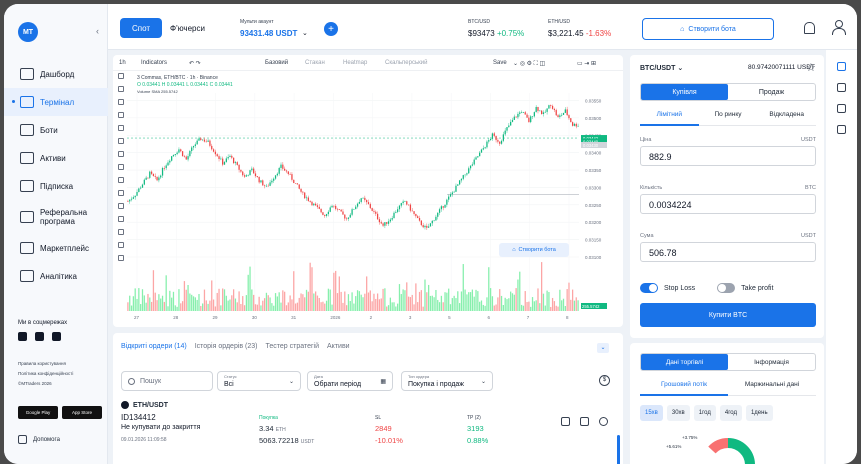 Image resolution: width=861 pixels, height=464 pixels. What do you see at coordinates (121, 206) in the screenshot?
I see `magnet-icon` at bounding box center [121, 206].